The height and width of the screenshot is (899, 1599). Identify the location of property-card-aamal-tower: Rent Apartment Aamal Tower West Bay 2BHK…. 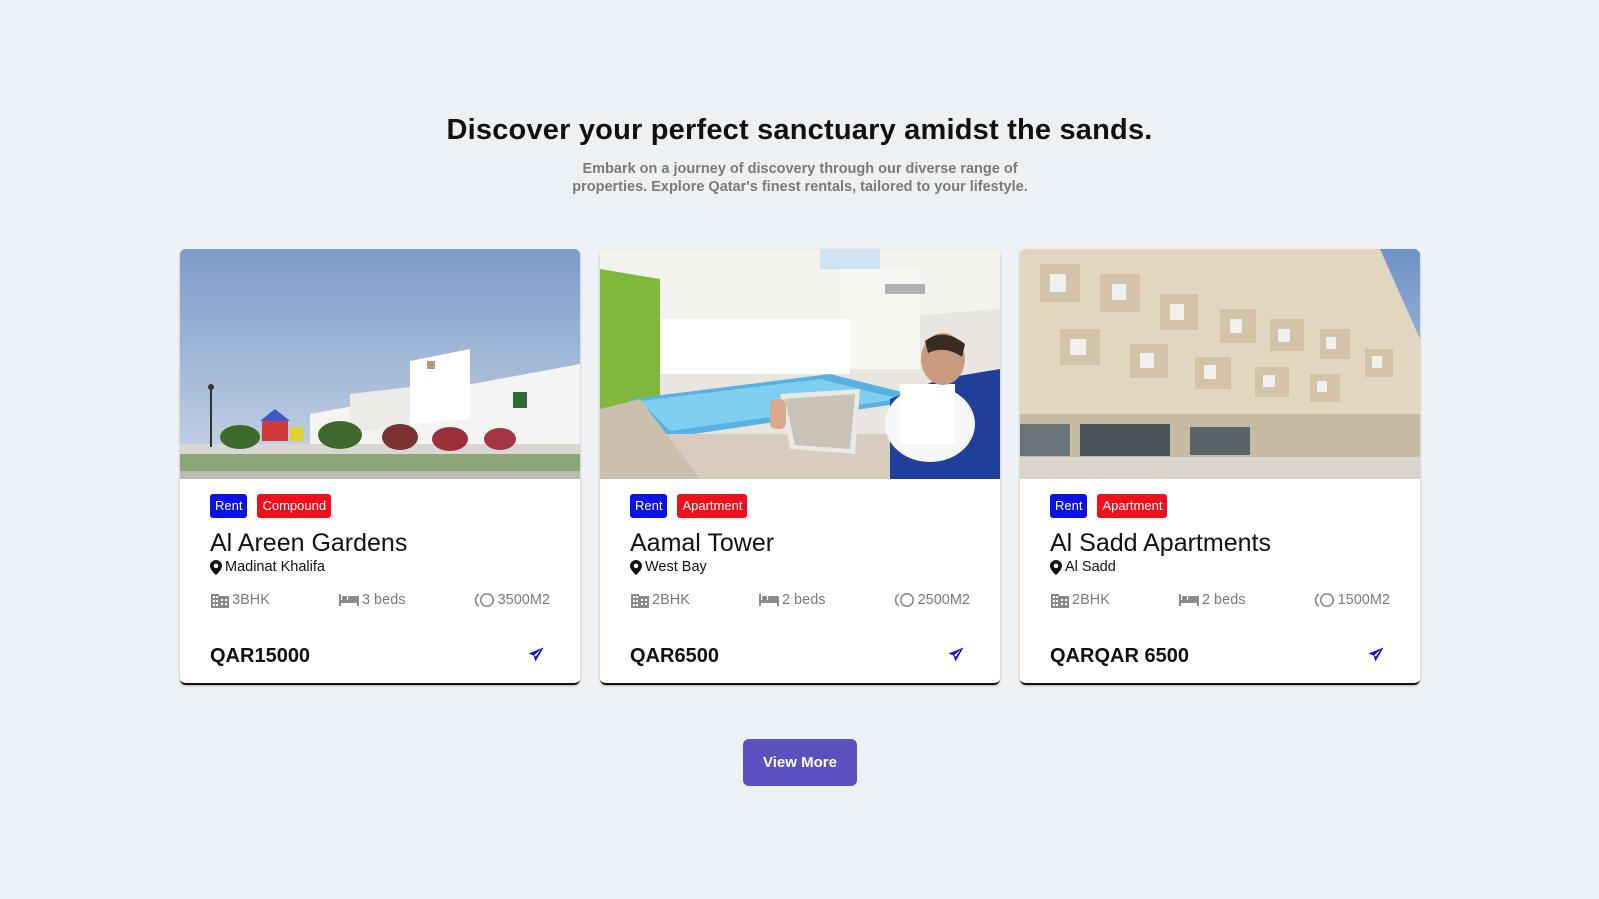
(800, 467).